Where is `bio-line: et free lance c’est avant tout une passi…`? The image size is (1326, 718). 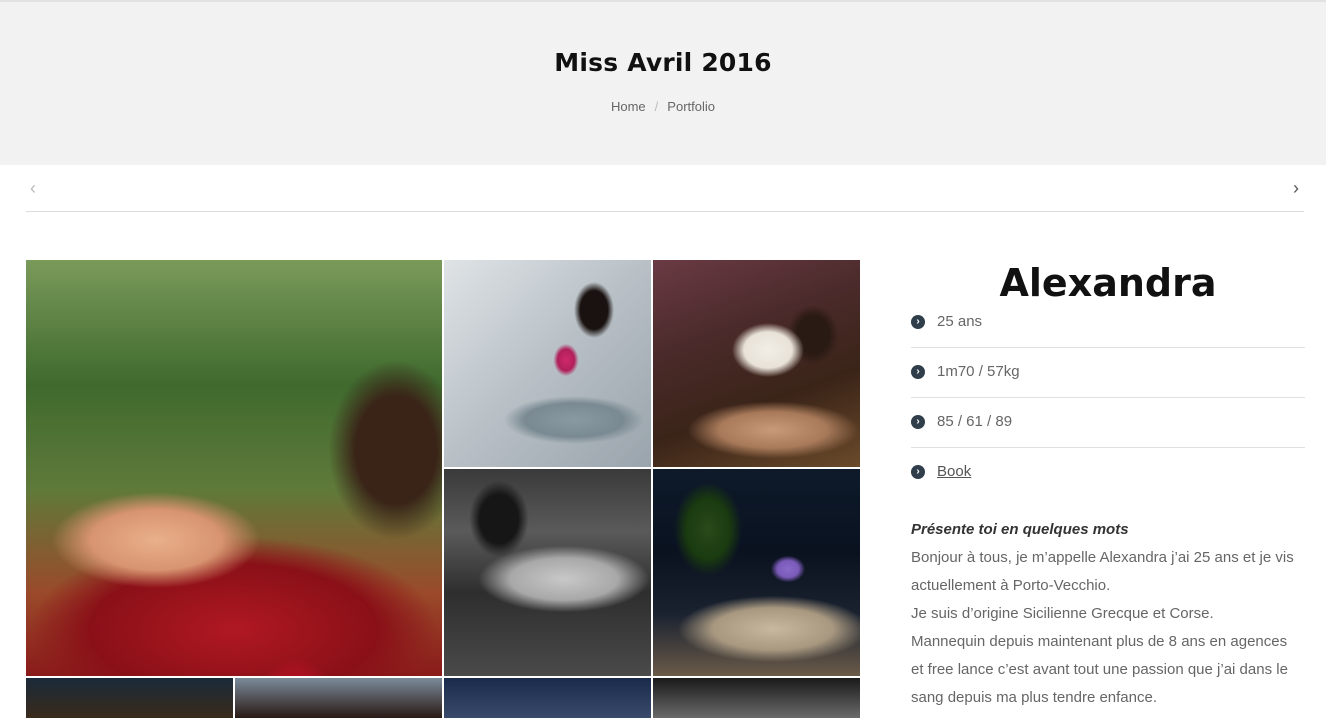
bio-line: et free lance c’est avant tout une passi… is located at coordinates (1099, 669).